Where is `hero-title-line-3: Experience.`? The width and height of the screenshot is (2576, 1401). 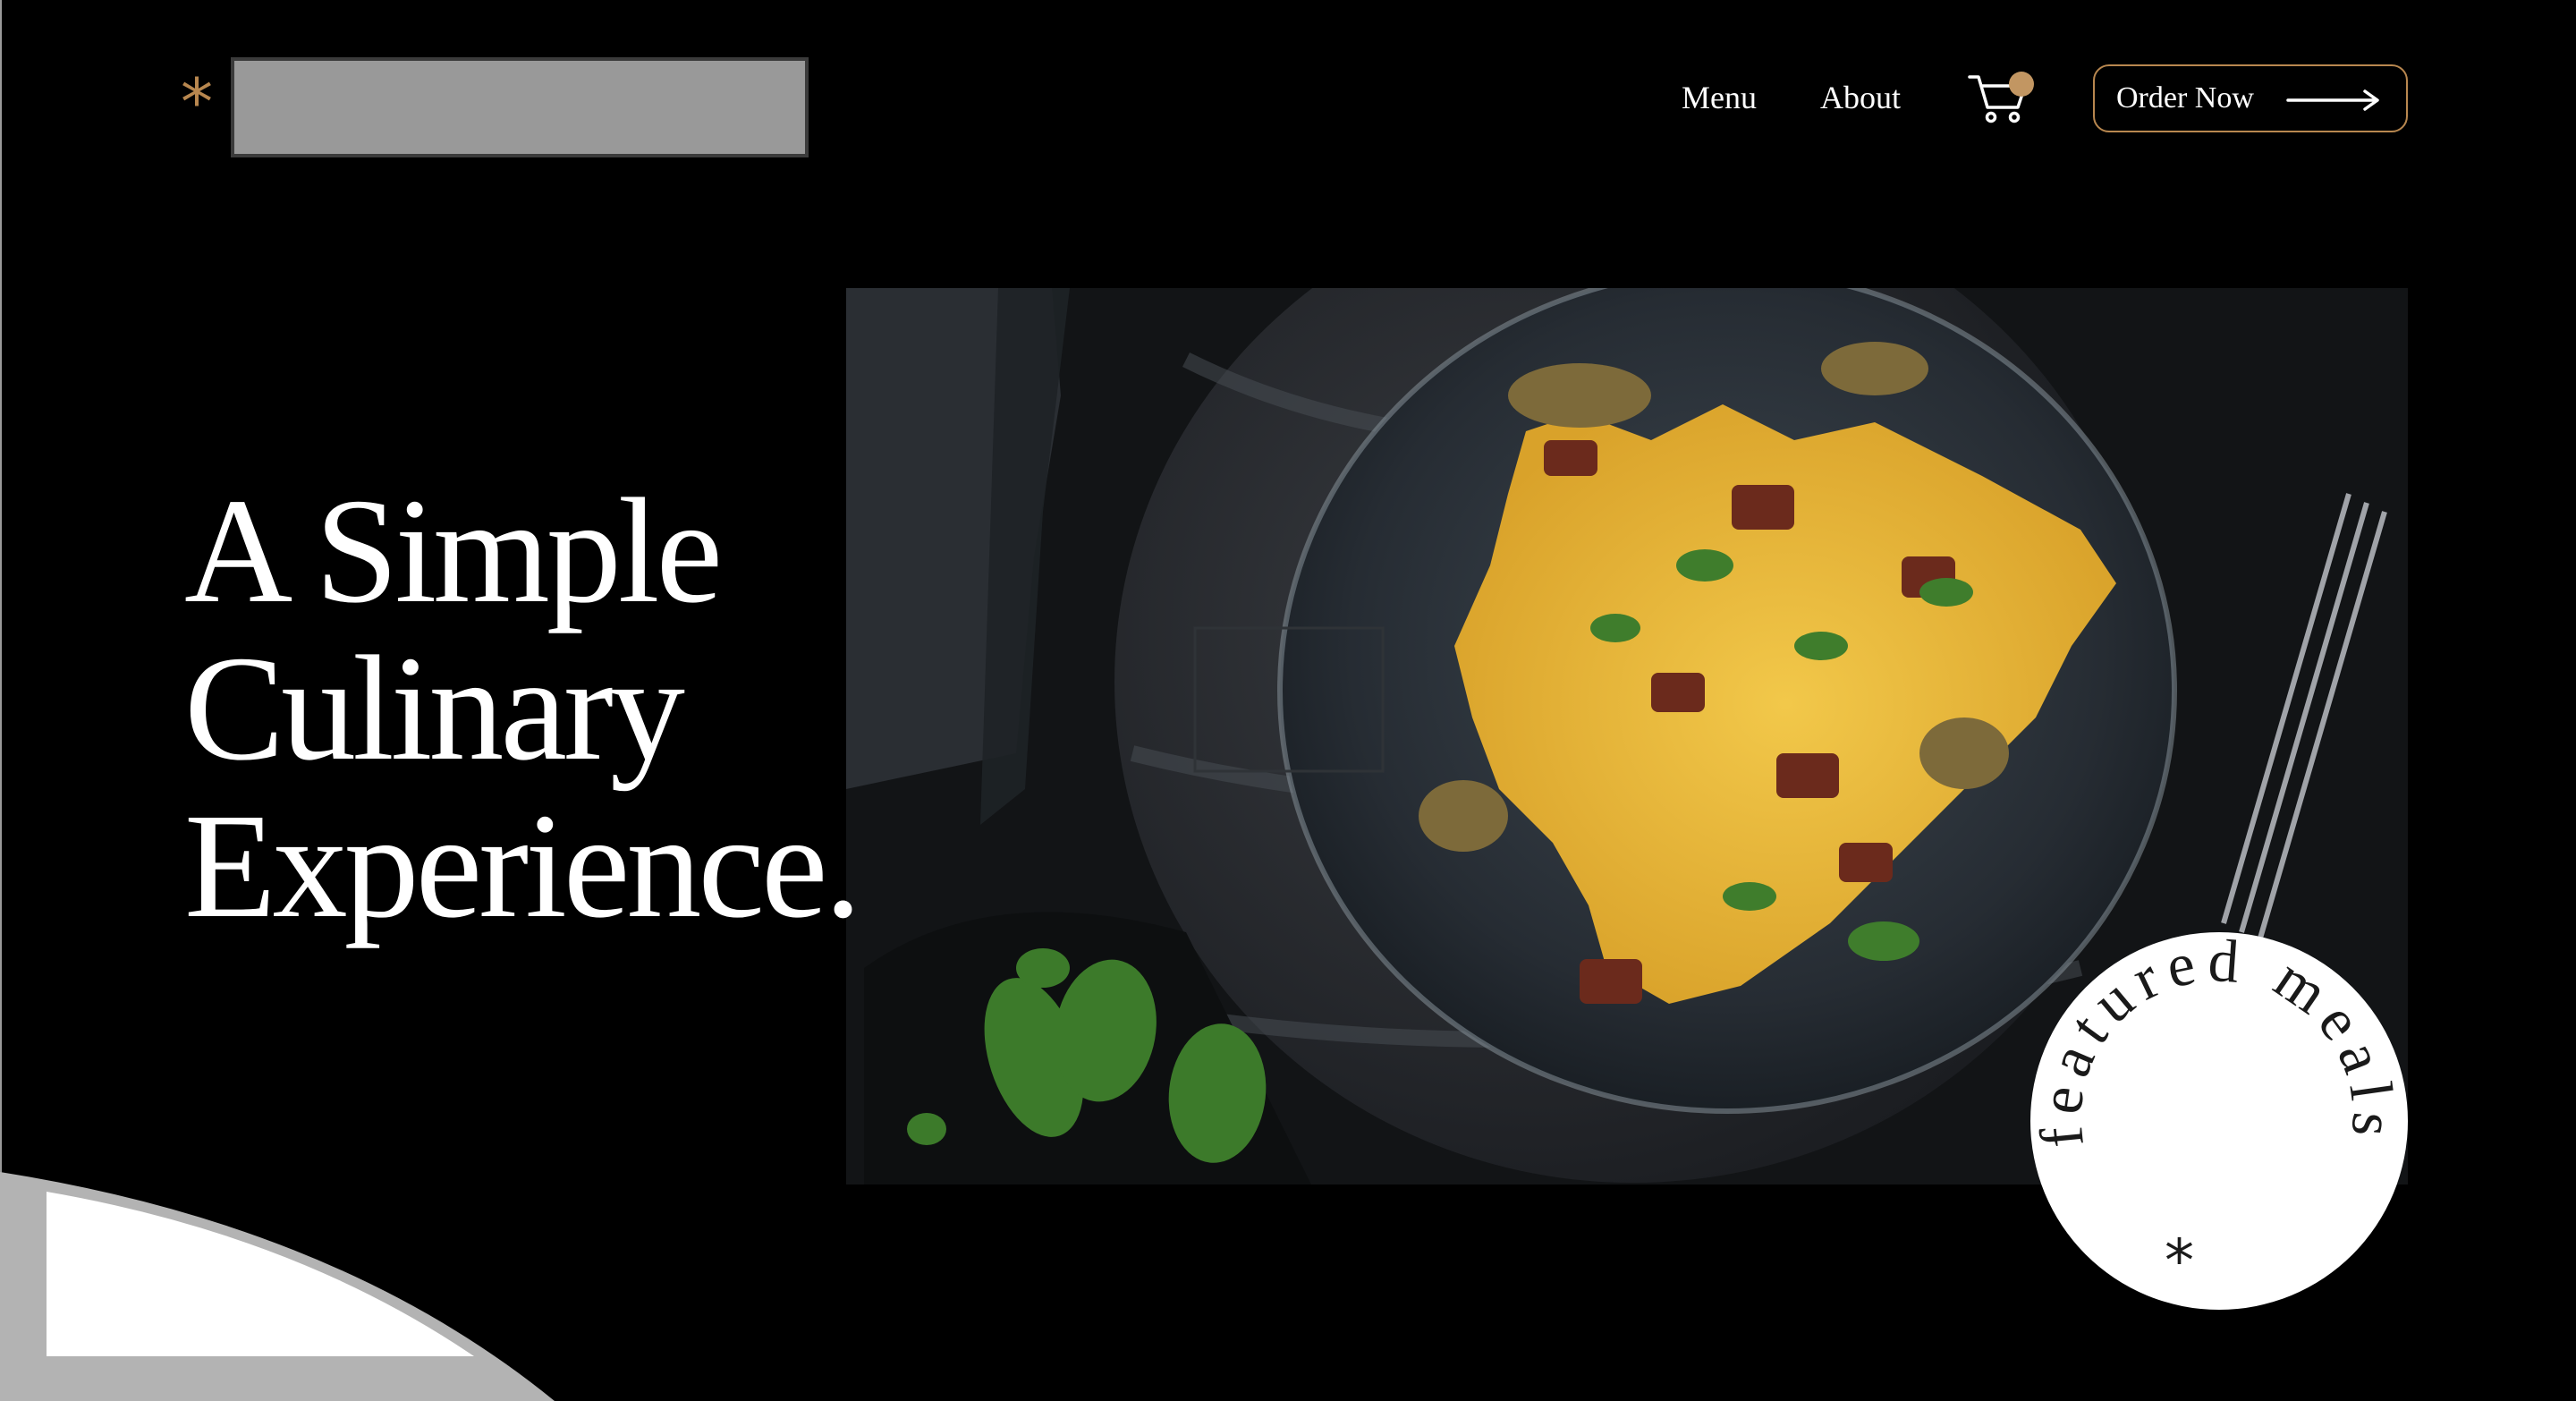
hero-title-line-3: Experience. is located at coordinates (523, 866).